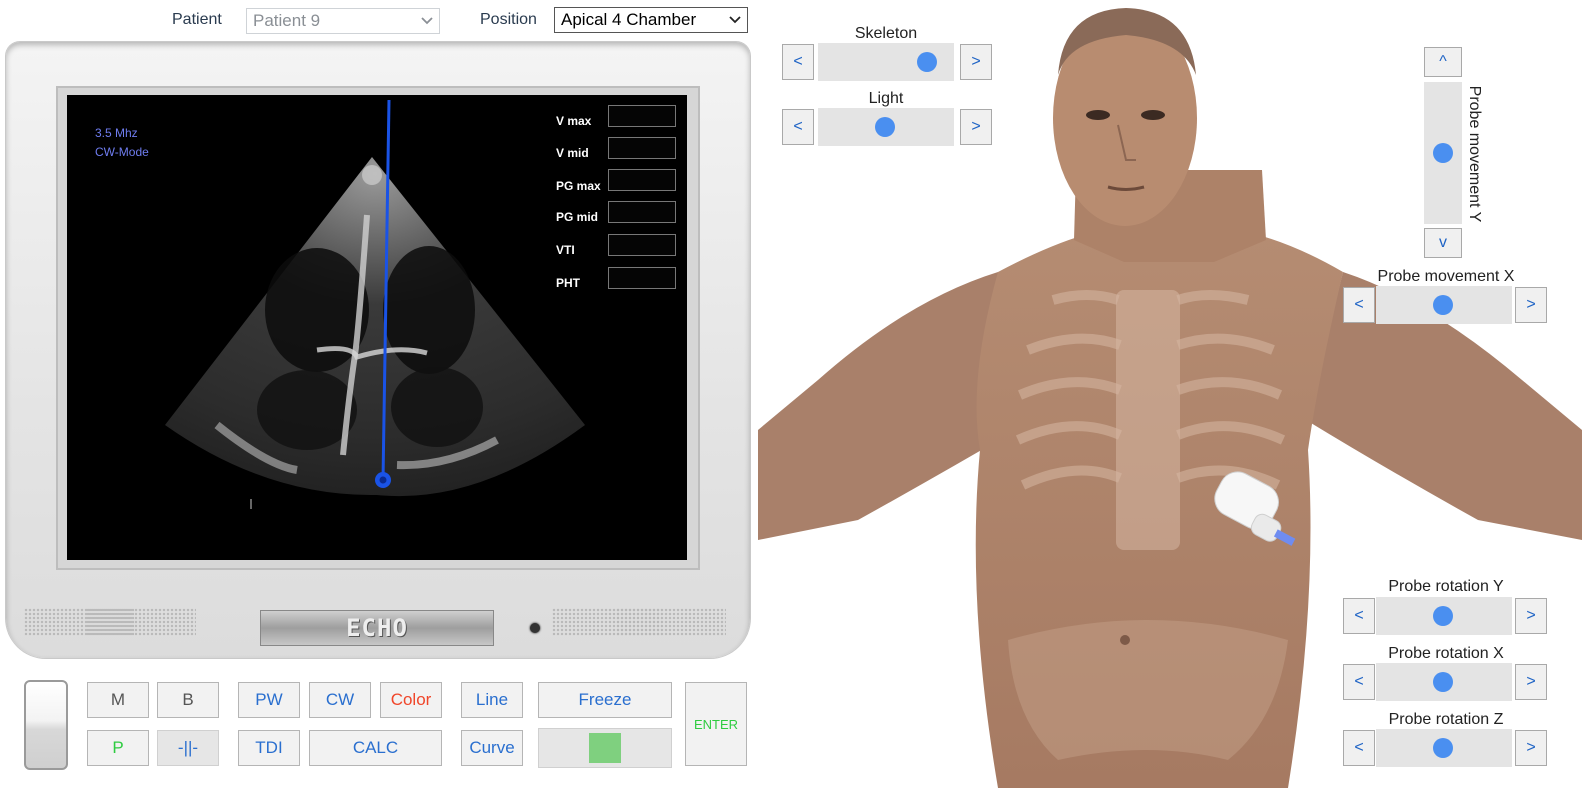 This screenshot has width=1582, height=788. I want to click on calc-button: CALC, so click(375, 748).